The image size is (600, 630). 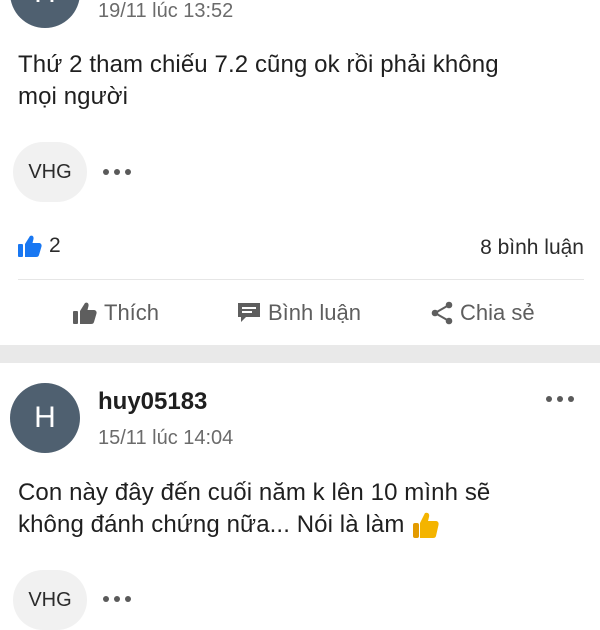 I want to click on post-timestamp: 19/11 lúc 13:52, so click(x=166, y=11).